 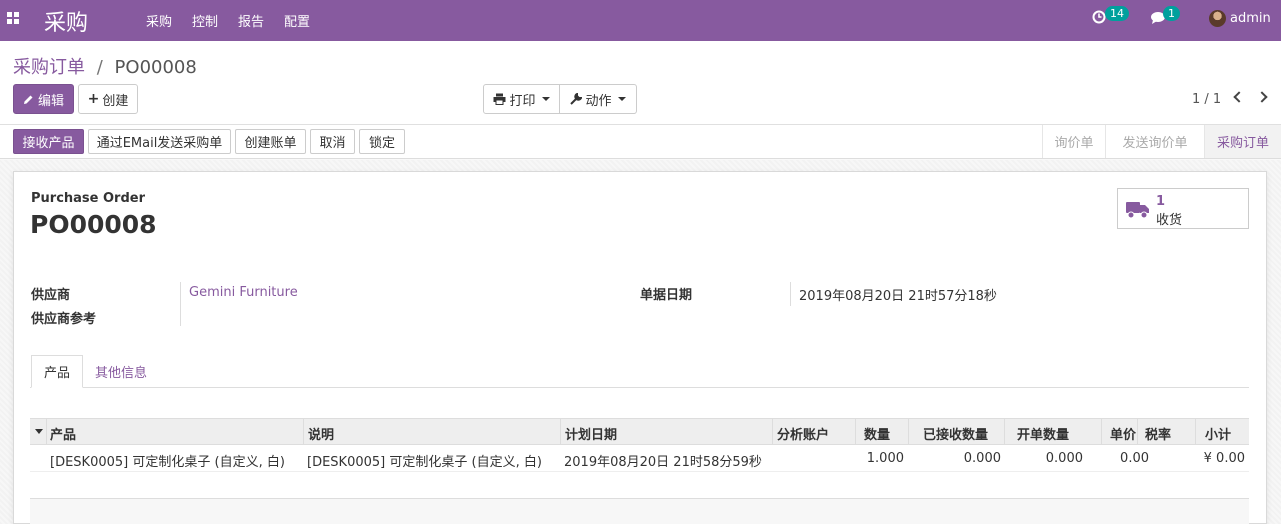 What do you see at coordinates (105, 66) in the screenshot?
I see `breadcrumb: 采购订单 / PO00008` at bounding box center [105, 66].